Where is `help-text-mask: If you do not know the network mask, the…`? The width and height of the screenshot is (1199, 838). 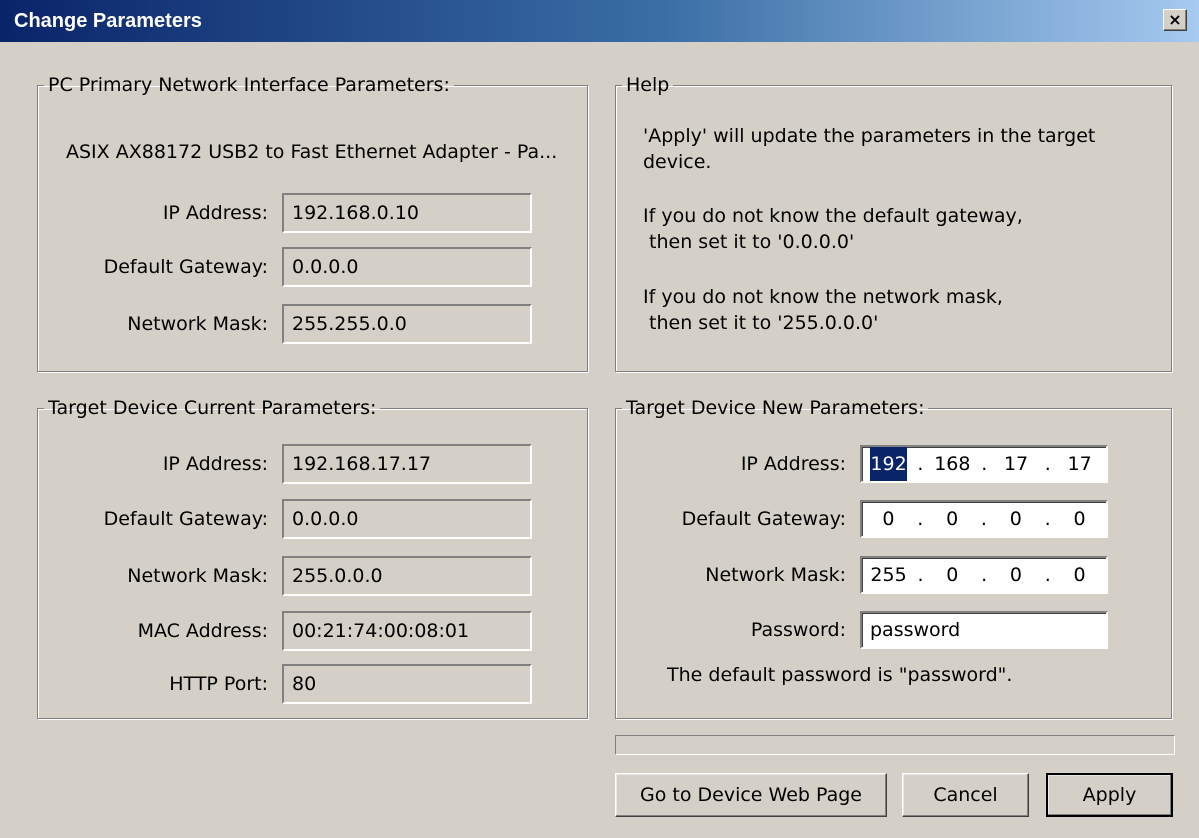
help-text-mask: If you do not know the network mask, the… is located at coordinates (823, 310).